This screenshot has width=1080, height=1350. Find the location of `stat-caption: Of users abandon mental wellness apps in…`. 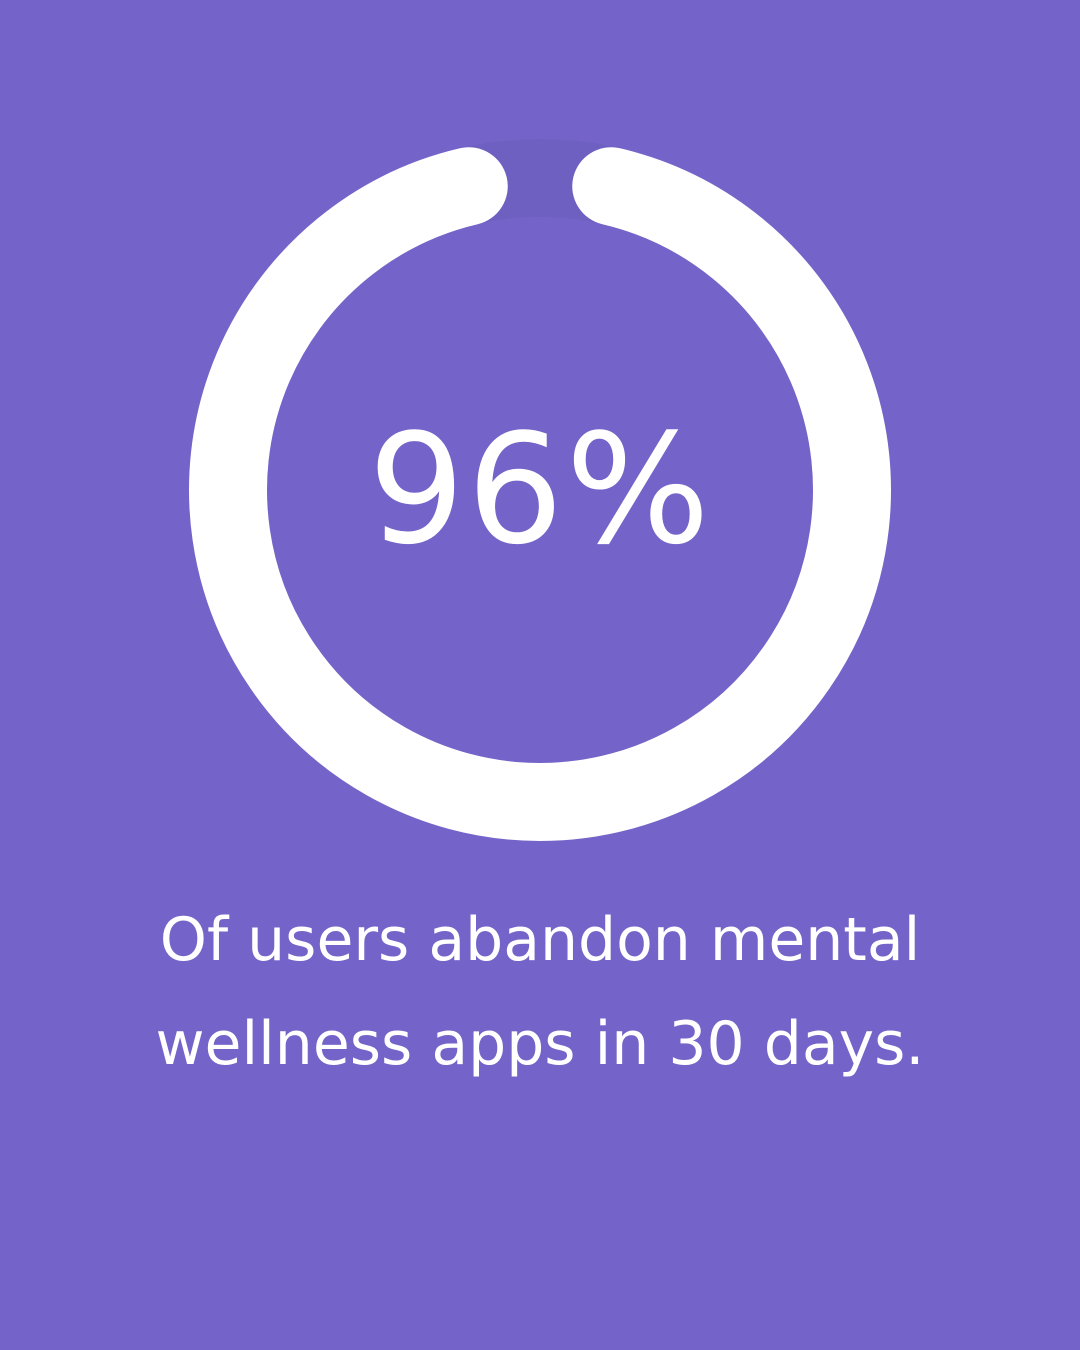

stat-caption: Of users abandon mental wellness apps in… is located at coordinates (540, 992).